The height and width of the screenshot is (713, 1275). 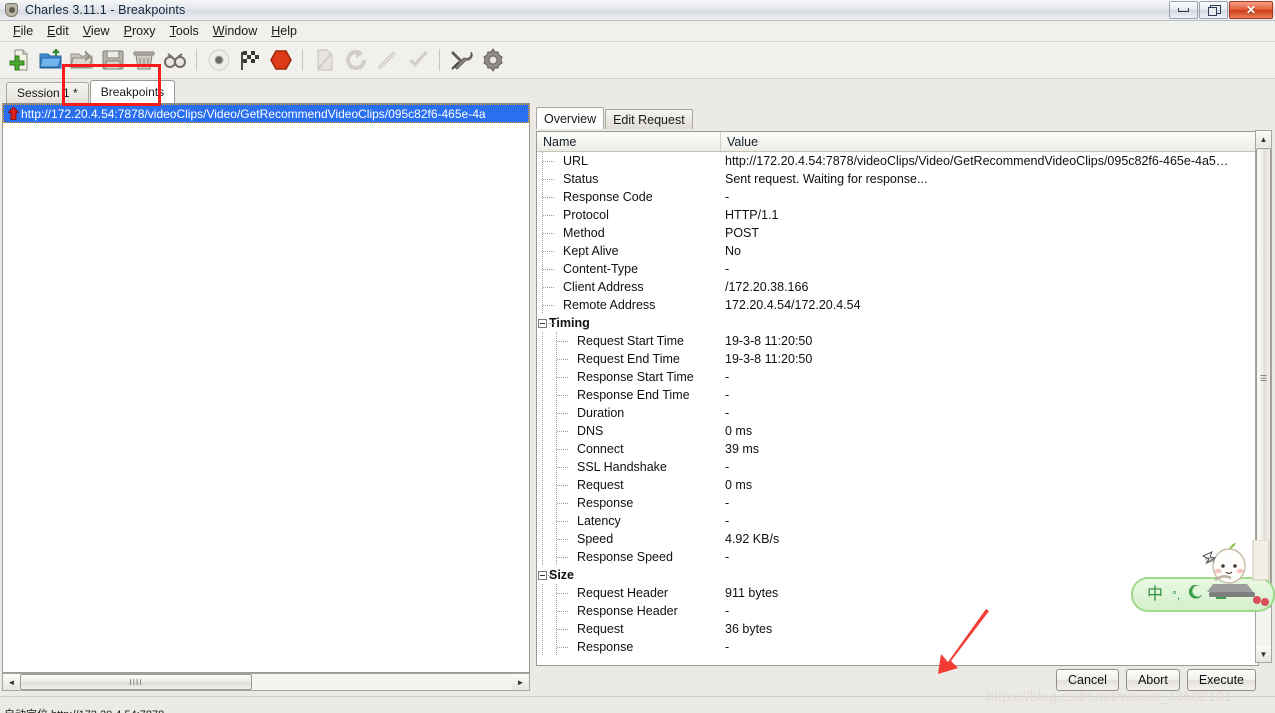 What do you see at coordinates (81, 60) in the screenshot?
I see `import-session-icon` at bounding box center [81, 60].